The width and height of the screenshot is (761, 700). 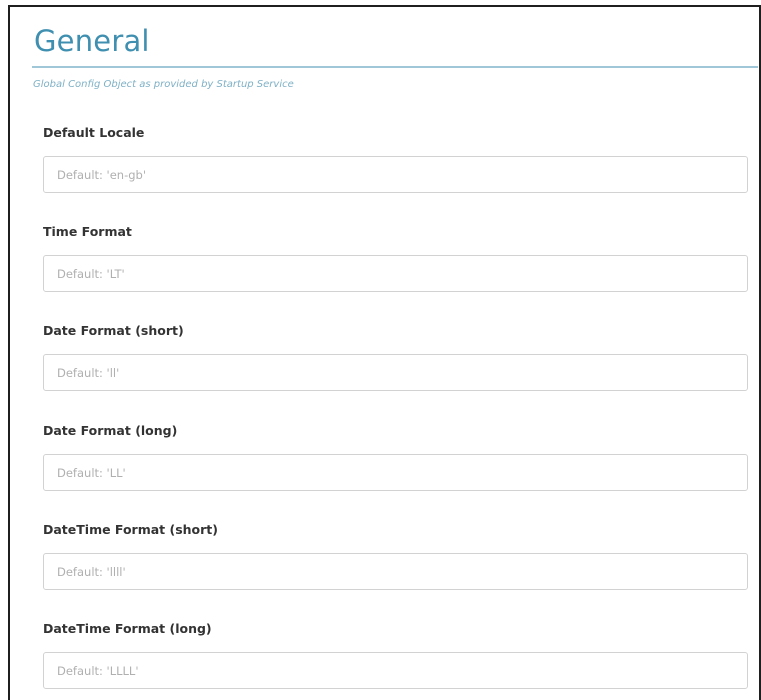 I want to click on datetime-format-long-label: DateTime Format (long), so click(x=127, y=628).